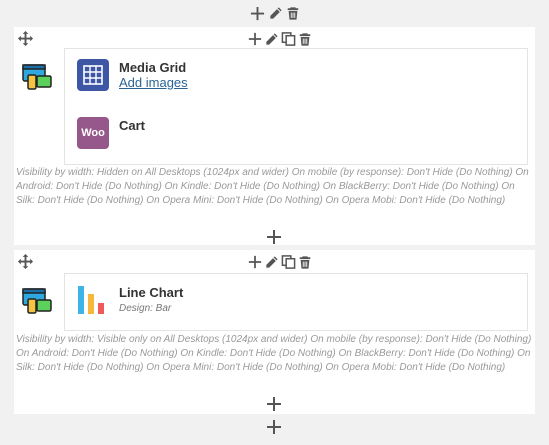  I want to click on woocommerce-badge-text: Woo, so click(93, 133).